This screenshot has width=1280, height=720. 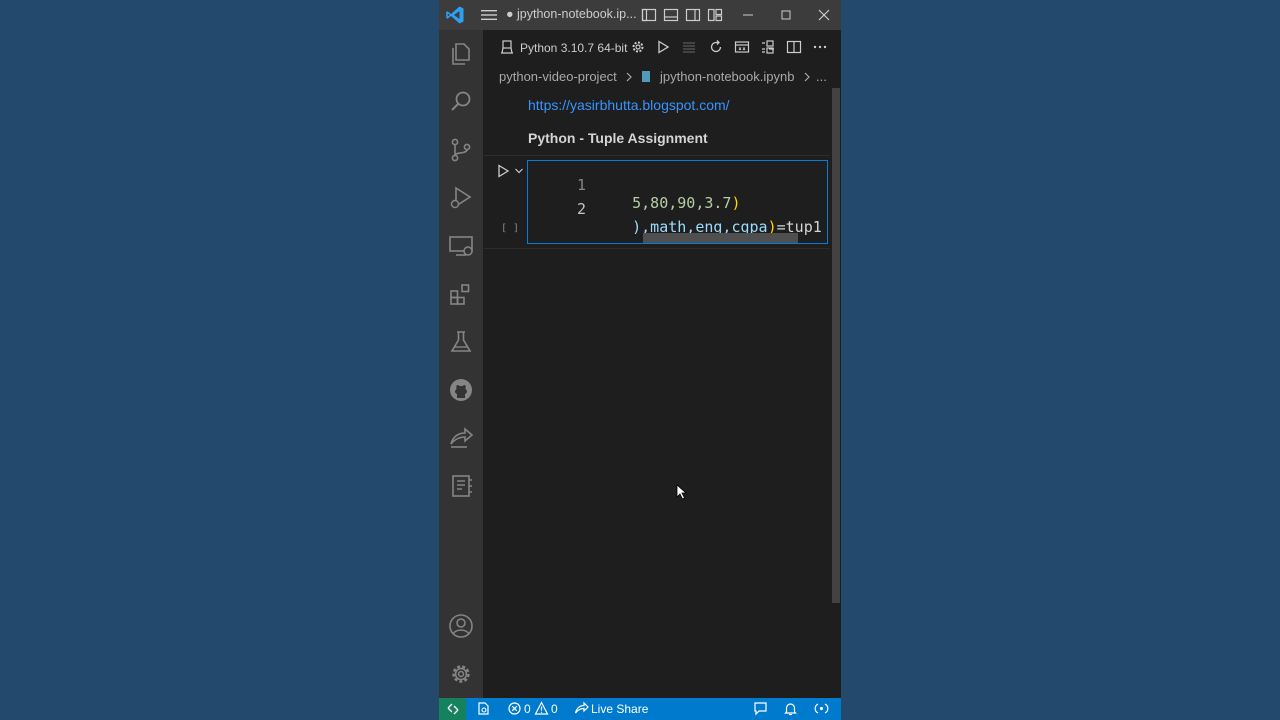 I want to click on maximize-icon, so click(x=786, y=15).